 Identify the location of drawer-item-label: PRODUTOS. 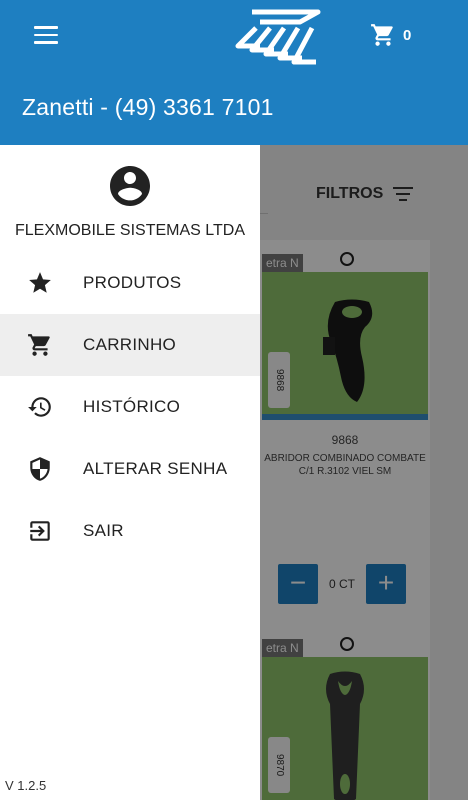
(132, 282).